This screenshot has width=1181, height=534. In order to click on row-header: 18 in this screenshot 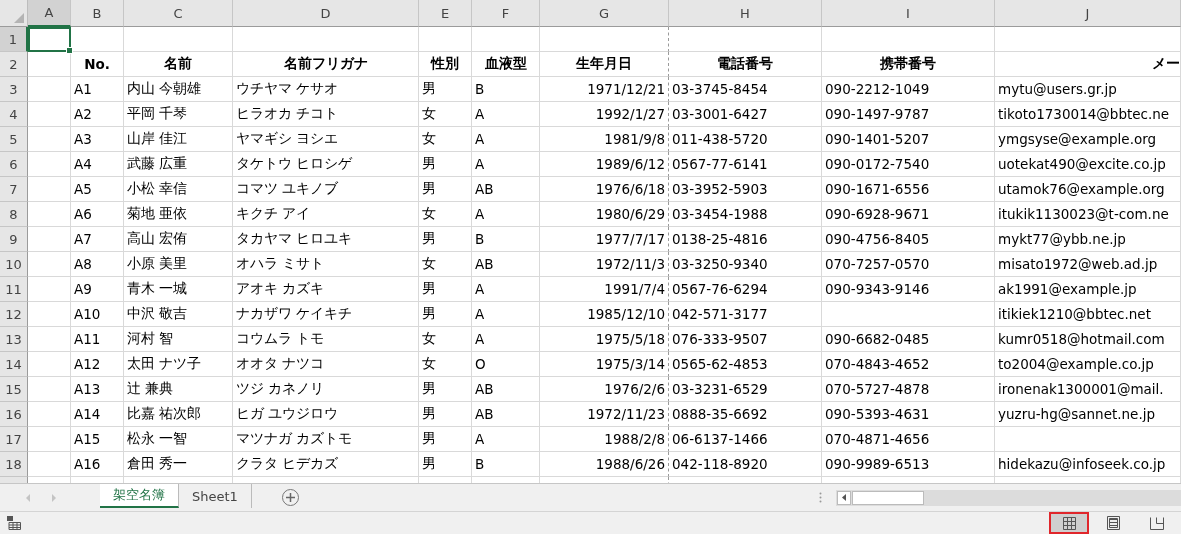, I will do `click(14, 464)`.